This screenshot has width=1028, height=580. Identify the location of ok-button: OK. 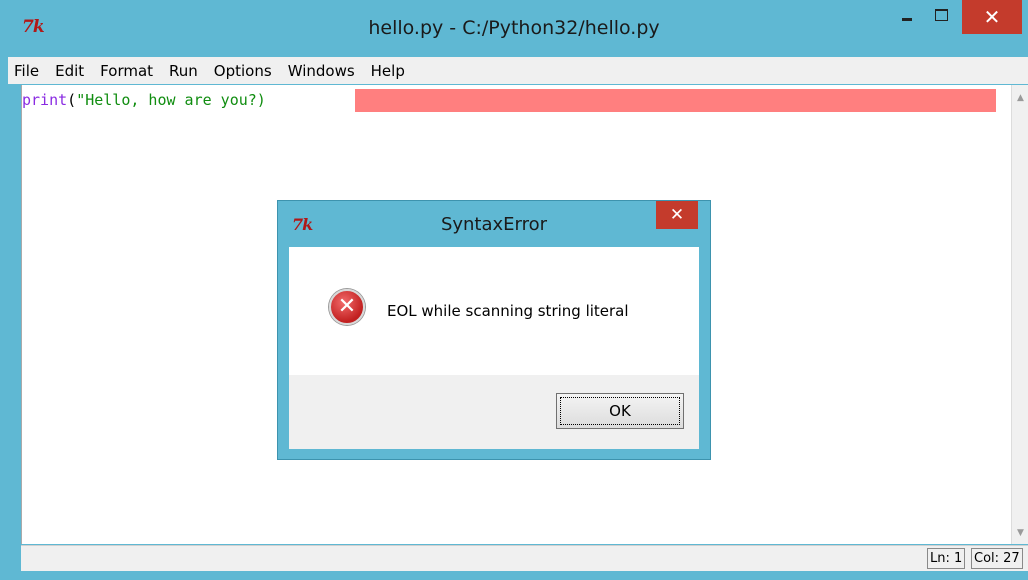
(620, 411).